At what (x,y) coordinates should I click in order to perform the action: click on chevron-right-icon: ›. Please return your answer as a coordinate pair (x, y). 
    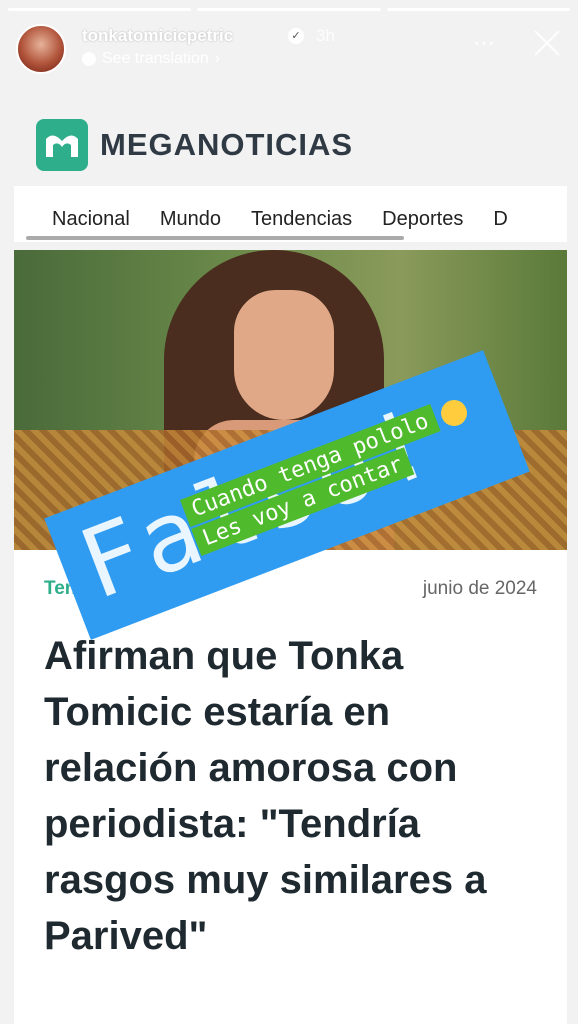
    Looking at the image, I should click on (217, 58).